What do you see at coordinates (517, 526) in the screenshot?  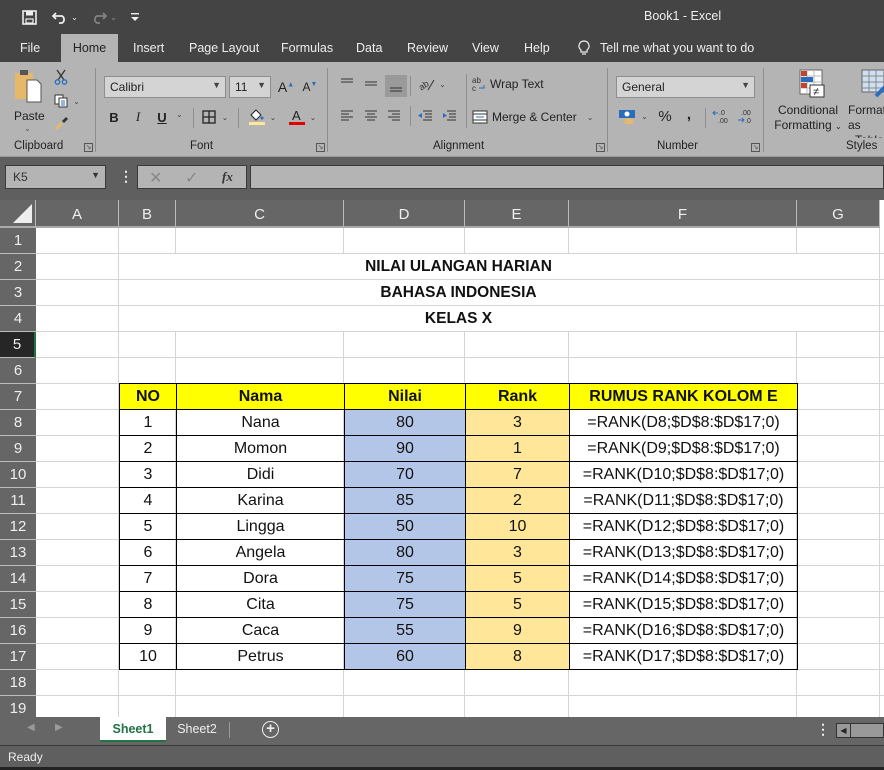 I see `cell-rank: 10` at bounding box center [517, 526].